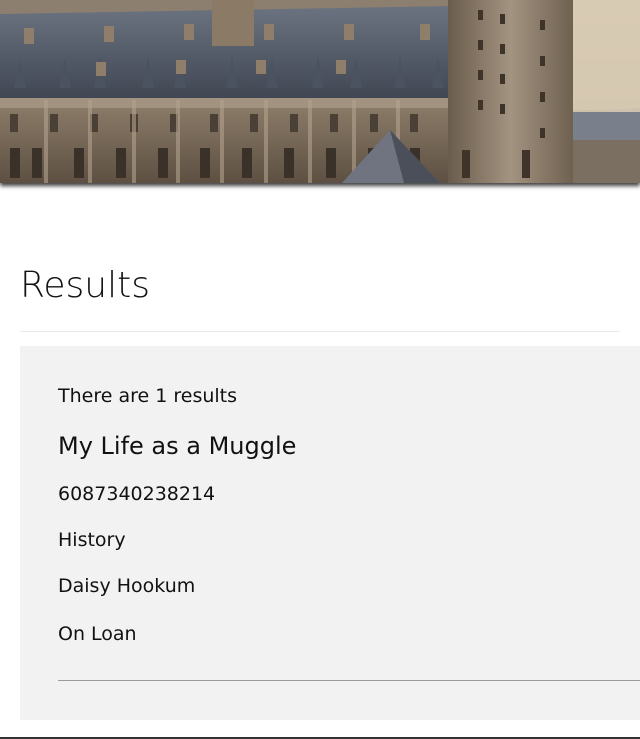 This screenshot has height=739, width=640. Describe the element at coordinates (148, 396) in the screenshot. I see `results-count: There are 1 results` at that location.